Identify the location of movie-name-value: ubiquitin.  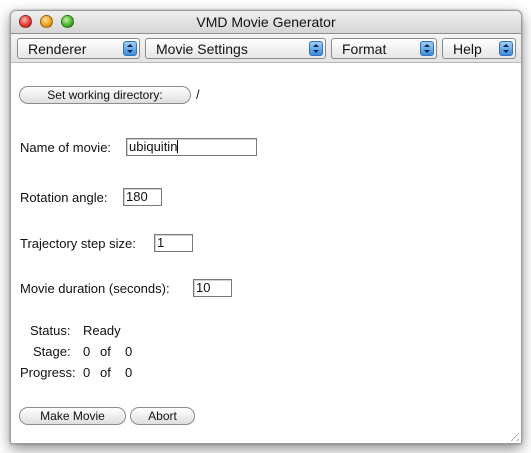
(153, 146).